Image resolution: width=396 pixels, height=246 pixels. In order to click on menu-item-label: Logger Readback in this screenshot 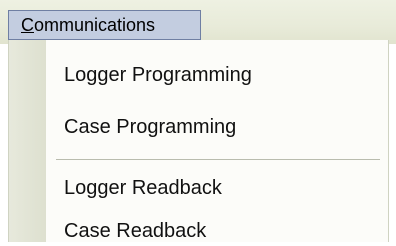, I will do `click(143, 188)`.